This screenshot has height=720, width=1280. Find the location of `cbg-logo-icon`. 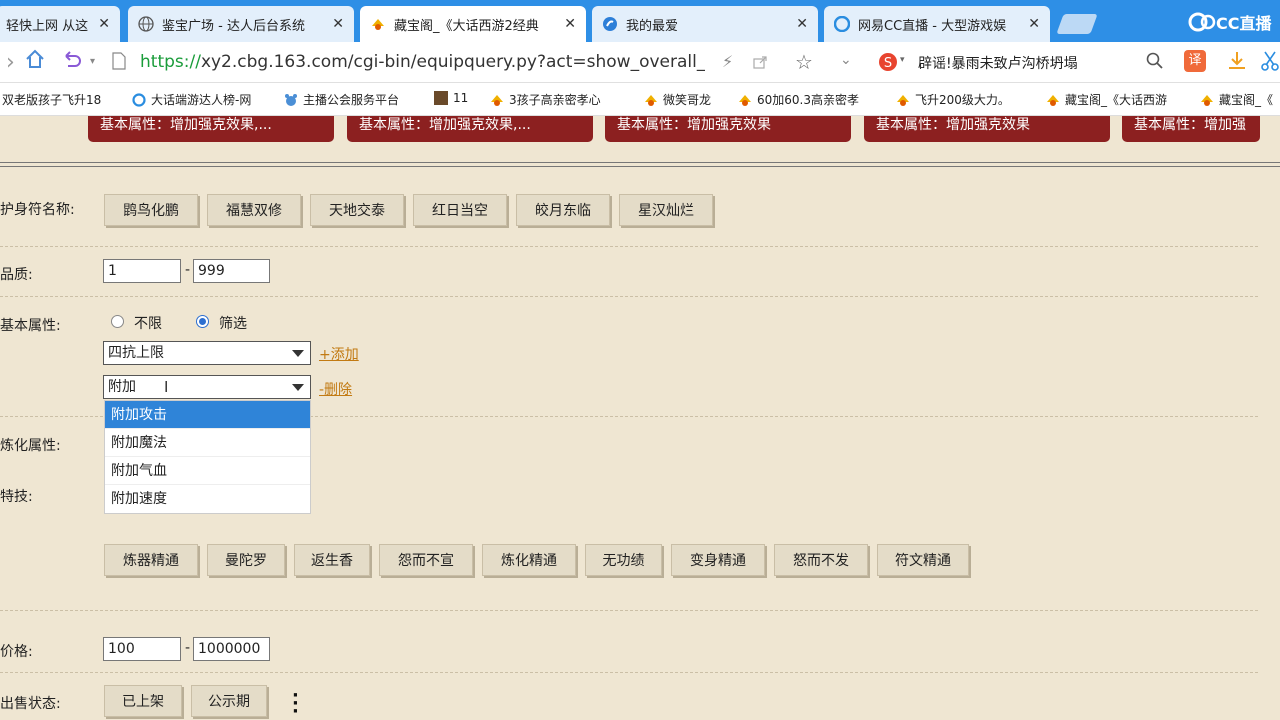

cbg-logo-icon is located at coordinates (378, 24).